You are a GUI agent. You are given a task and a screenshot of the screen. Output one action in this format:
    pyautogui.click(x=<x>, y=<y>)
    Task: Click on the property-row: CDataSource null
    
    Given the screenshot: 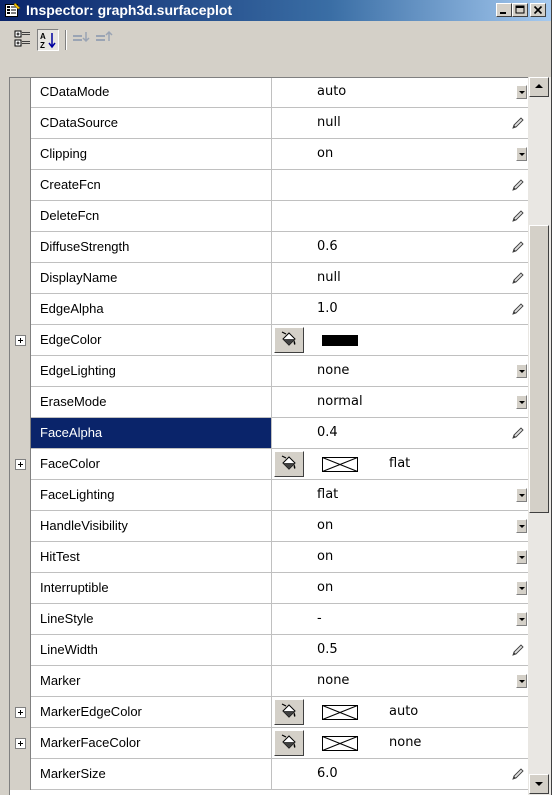 What is the action you would take?
    pyautogui.click(x=269, y=123)
    